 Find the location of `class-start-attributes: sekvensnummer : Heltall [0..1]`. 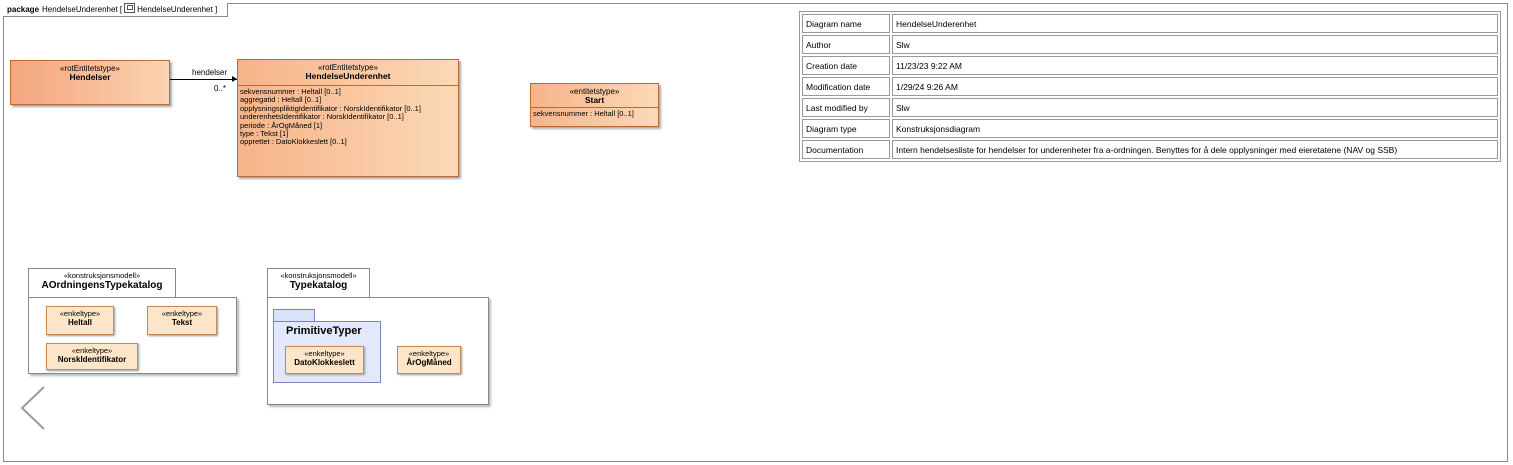

class-start-attributes: sekvensnummer : Heltall [0..1] is located at coordinates (594, 113).